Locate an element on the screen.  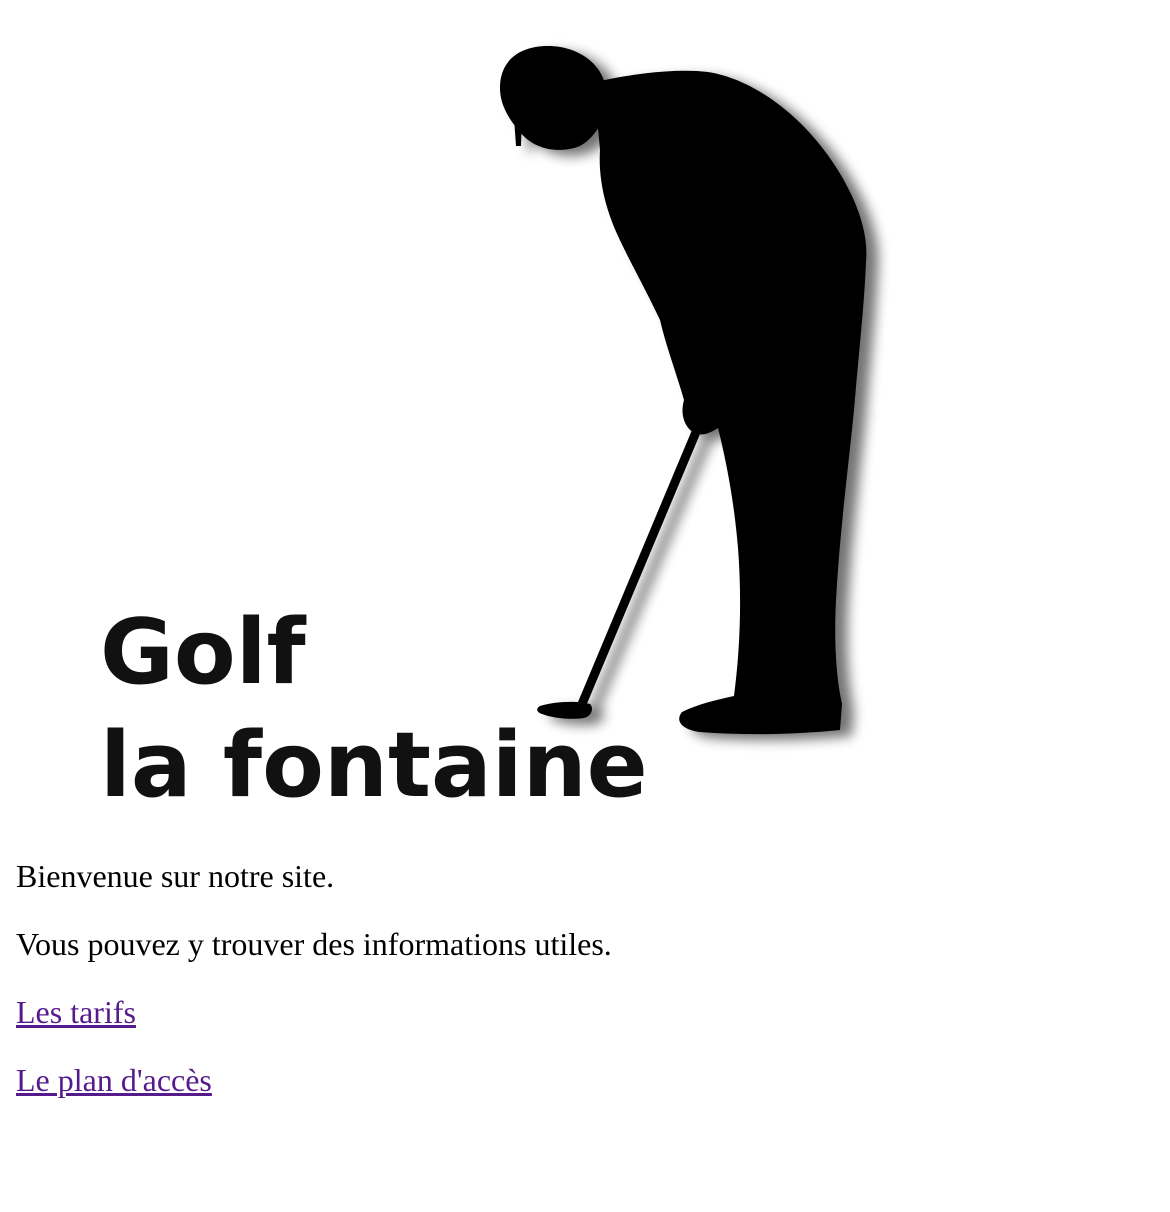
welcome-text: Bienvenue sur notre site. is located at coordinates (175, 876).